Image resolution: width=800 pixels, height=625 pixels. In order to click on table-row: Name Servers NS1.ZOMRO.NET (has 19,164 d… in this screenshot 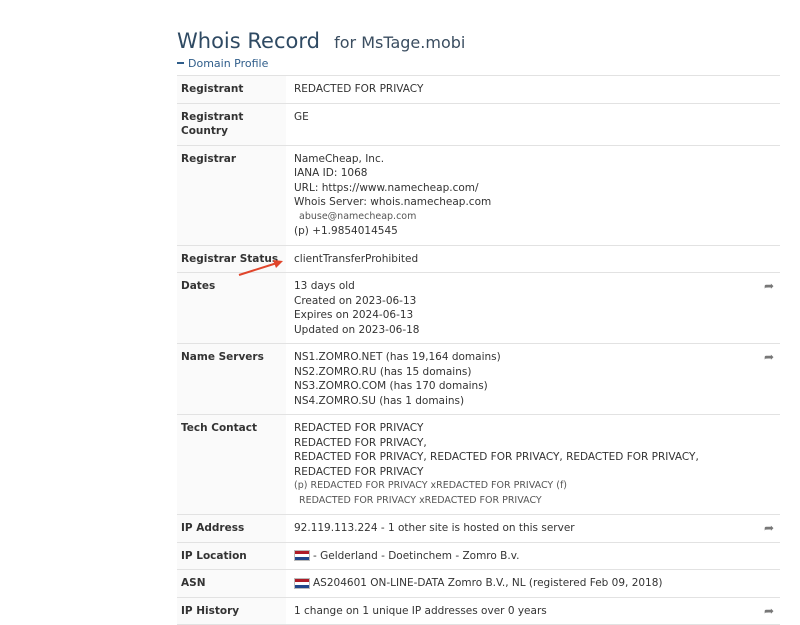, I will do `click(478, 379)`.